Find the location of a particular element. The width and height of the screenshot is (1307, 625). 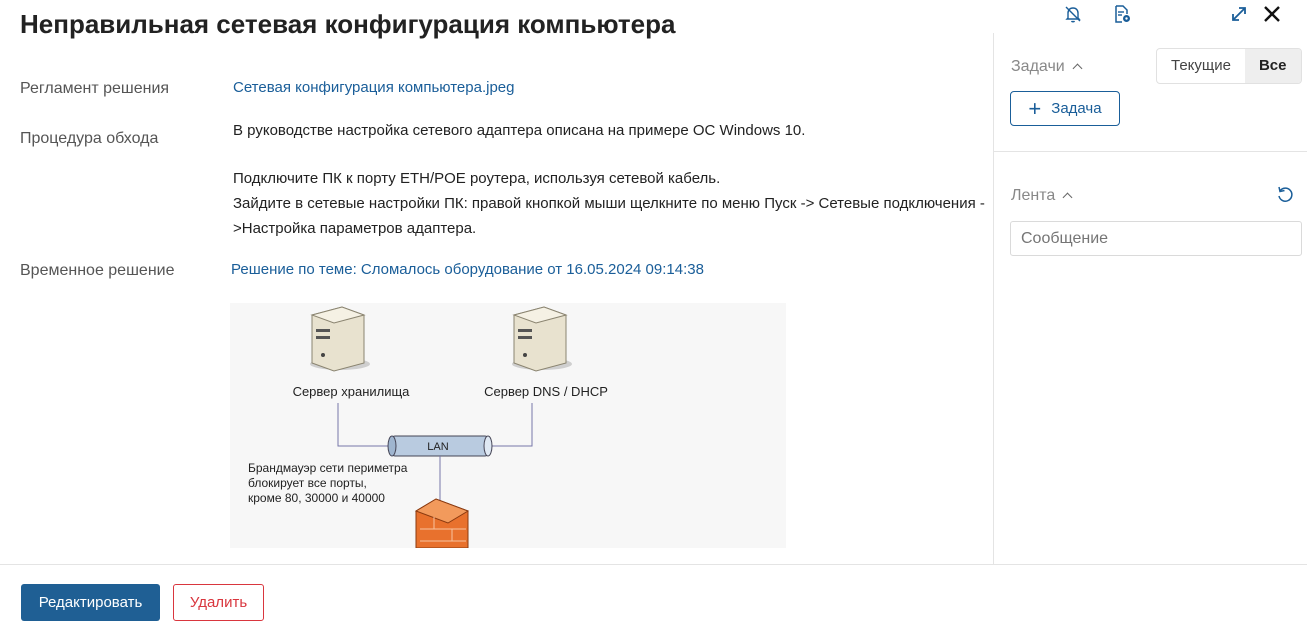

regulation-file-link: Сетевая конфигурация компьютера.jpeg is located at coordinates (373, 87).